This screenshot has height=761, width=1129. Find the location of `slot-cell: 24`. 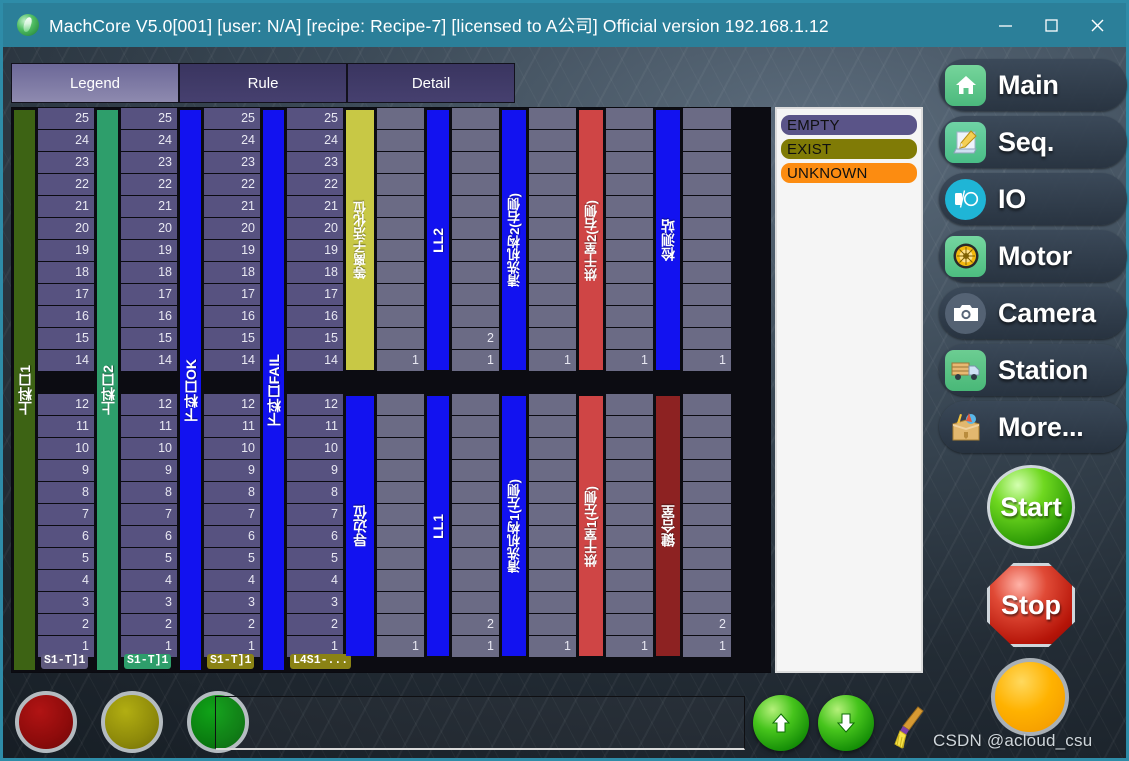

slot-cell: 24 is located at coordinates (315, 141).